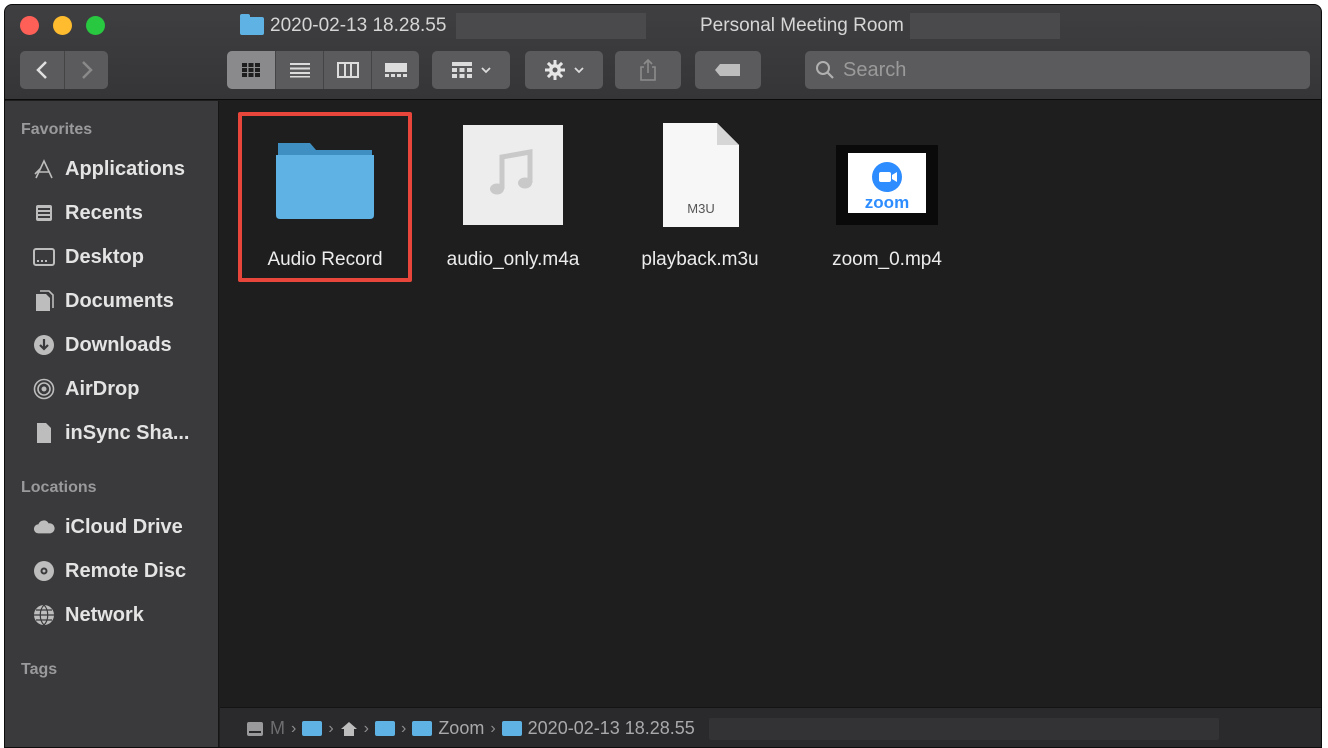 This screenshot has width=1328, height=748. I want to click on minimize-window-button, so click(62, 25).